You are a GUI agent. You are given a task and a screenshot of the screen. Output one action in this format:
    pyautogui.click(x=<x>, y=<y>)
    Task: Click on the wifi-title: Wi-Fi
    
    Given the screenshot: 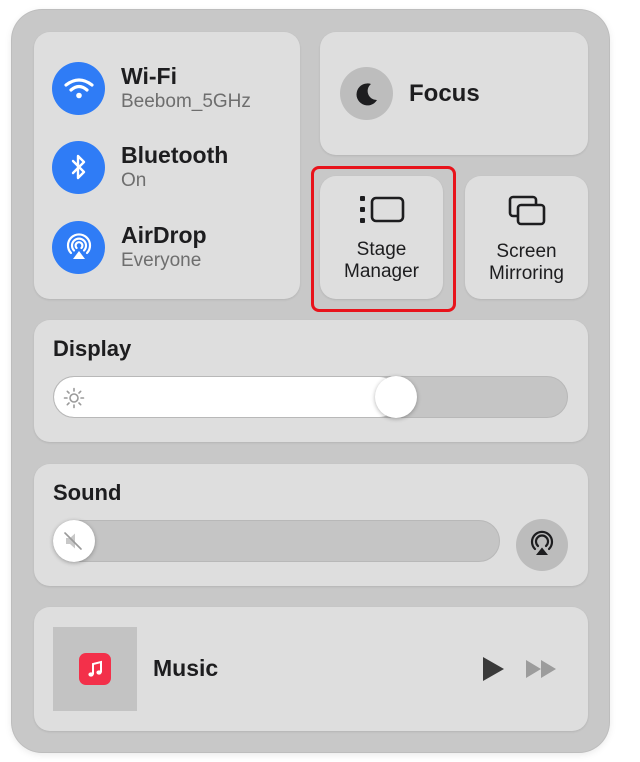 What is the action you would take?
    pyautogui.click(x=149, y=76)
    